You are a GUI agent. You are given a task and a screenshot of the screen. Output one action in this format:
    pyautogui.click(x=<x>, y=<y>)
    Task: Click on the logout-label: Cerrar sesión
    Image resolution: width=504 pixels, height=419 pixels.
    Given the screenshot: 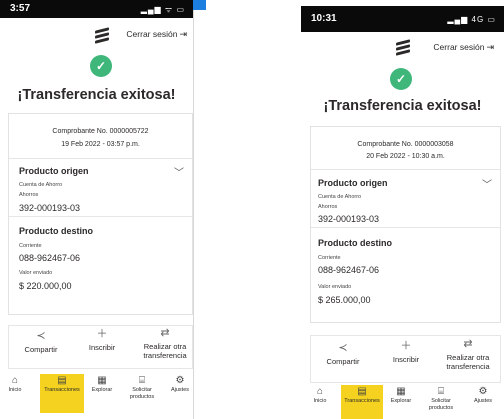 What is the action you would take?
    pyautogui.click(x=459, y=47)
    